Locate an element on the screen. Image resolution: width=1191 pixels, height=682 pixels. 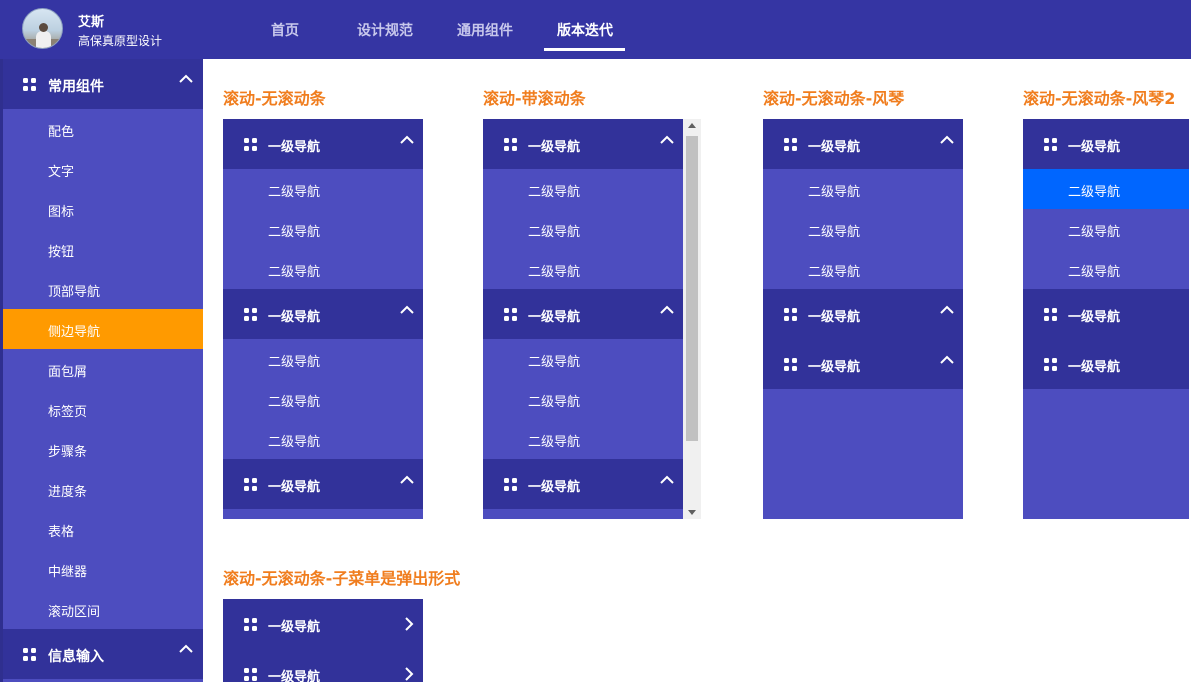
sidebar-group-info-input: 信息输入 is located at coordinates (103, 654).